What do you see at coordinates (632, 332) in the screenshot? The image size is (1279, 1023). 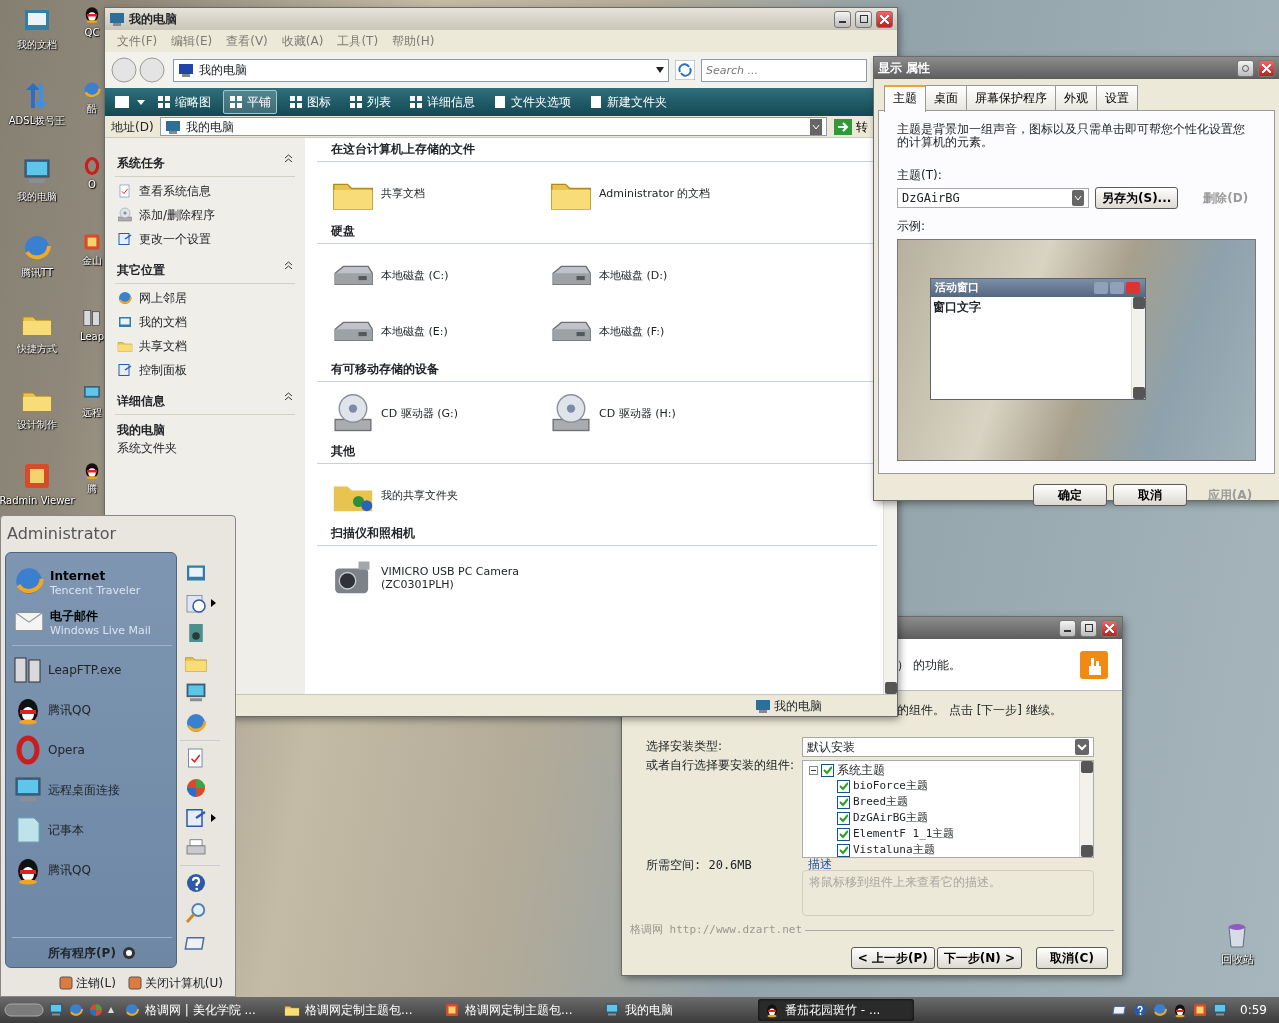 I see `item-label: 本地磁盘 (F:)` at bounding box center [632, 332].